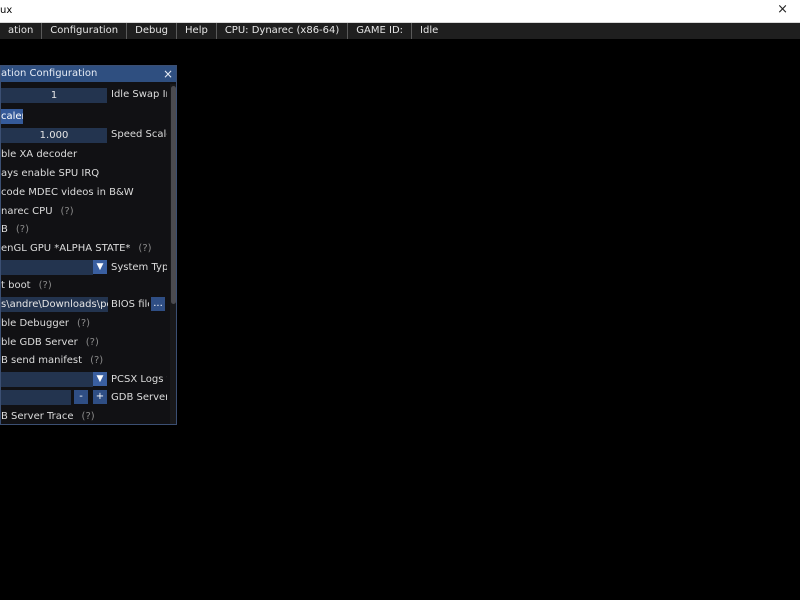 The image size is (800, 600). What do you see at coordinates (400, 11) in the screenshot?
I see `window-titlebar: ux ×` at bounding box center [400, 11].